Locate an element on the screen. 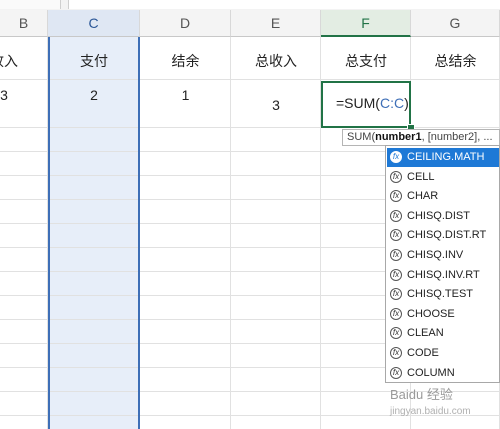 The height and width of the screenshot is (429, 500). autocomplete-item-label: CHISQ.INV is located at coordinates (435, 255).